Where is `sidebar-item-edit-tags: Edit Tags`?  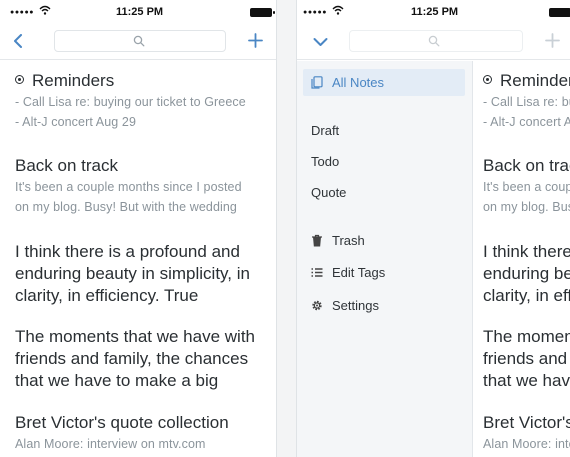
sidebar-item-edit-tags: Edit Tags is located at coordinates (384, 272).